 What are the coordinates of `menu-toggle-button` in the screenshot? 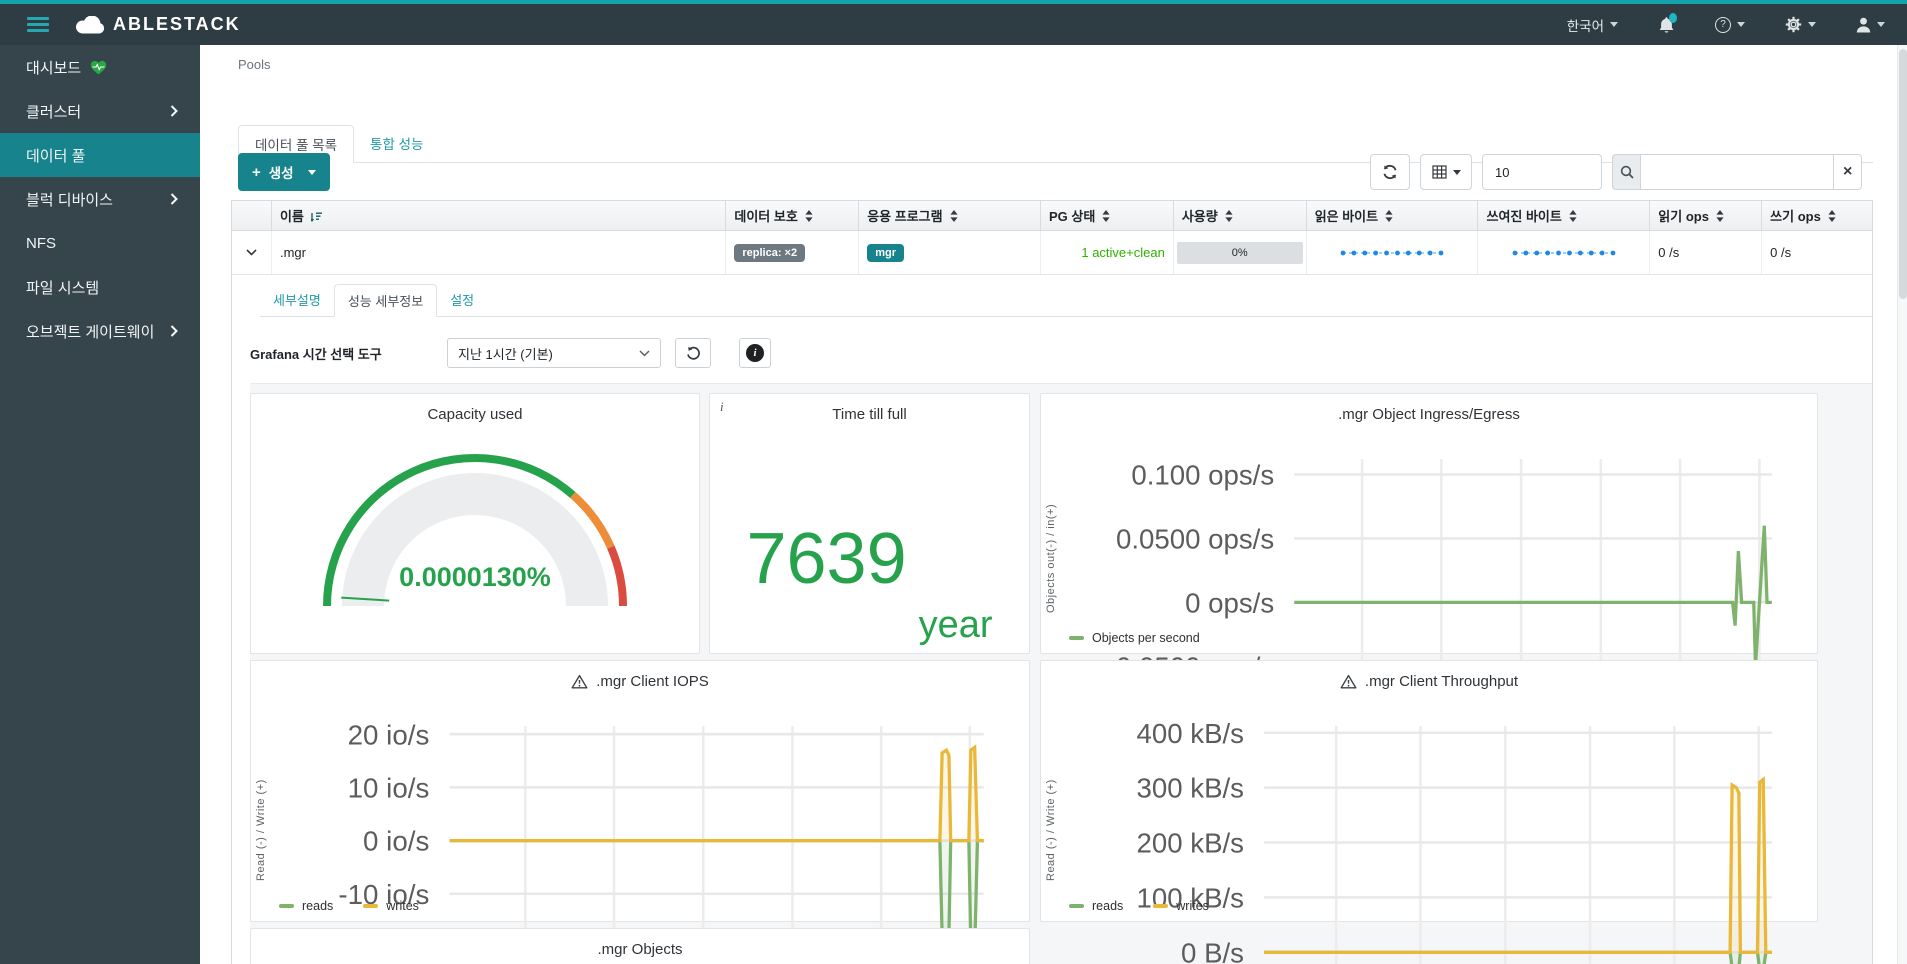 It's located at (38, 24).